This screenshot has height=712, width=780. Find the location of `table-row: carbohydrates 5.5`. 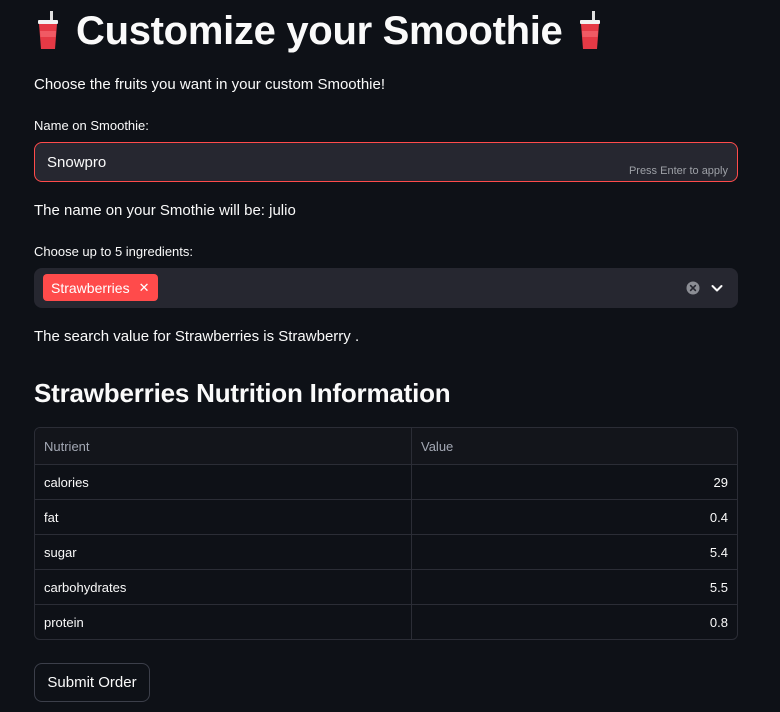

table-row: carbohydrates 5.5 is located at coordinates (386, 586).